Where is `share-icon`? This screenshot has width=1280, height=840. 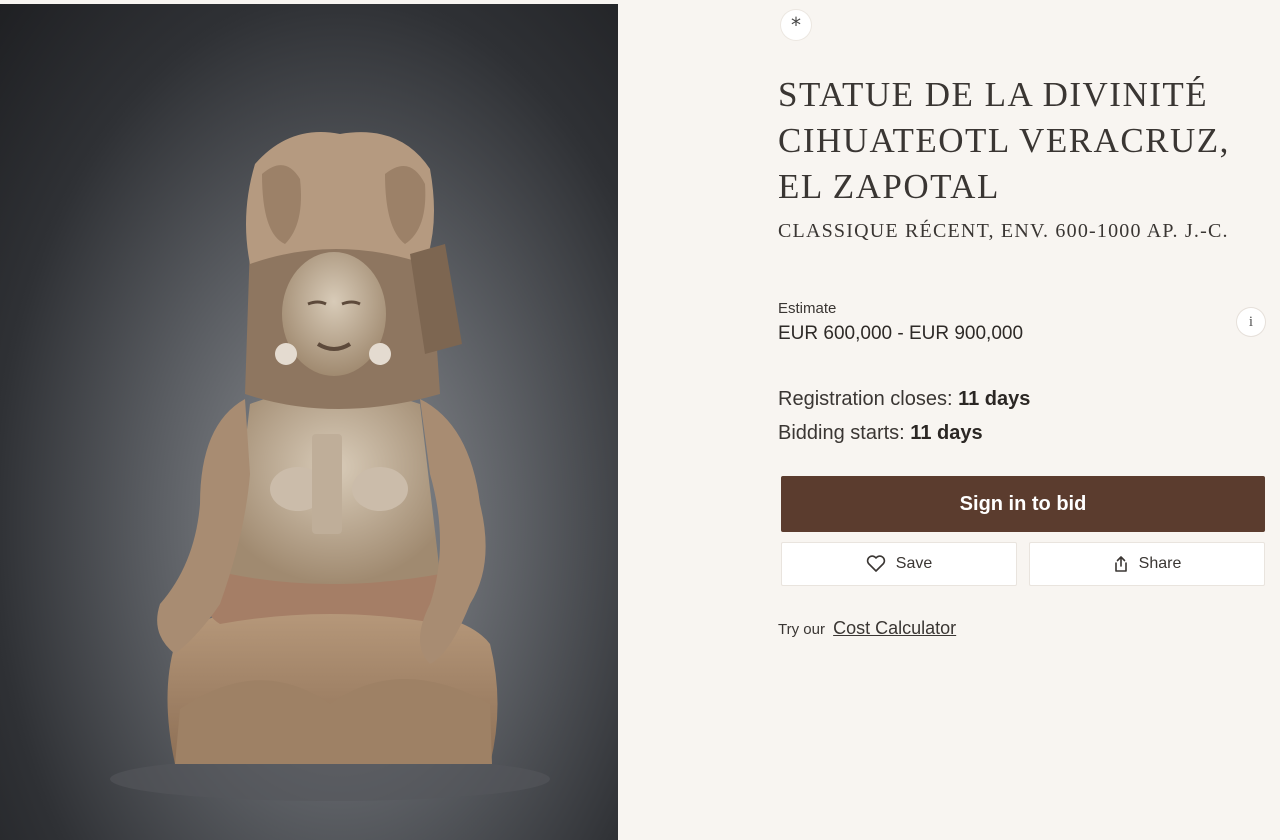 share-icon is located at coordinates (1121, 564).